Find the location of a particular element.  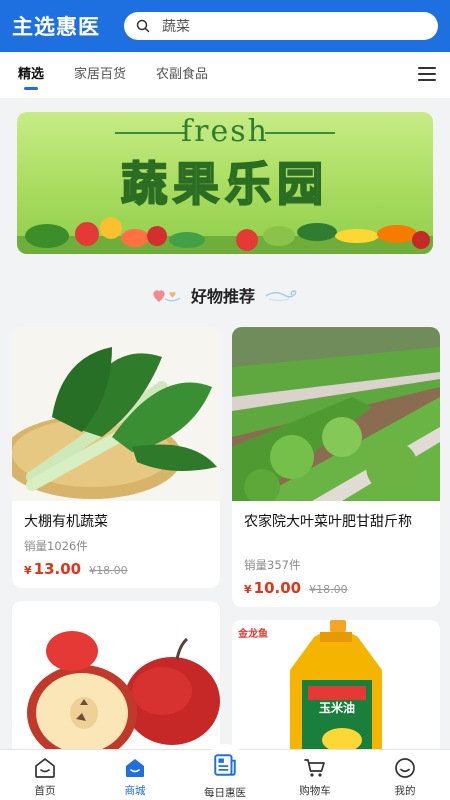

product-price: 13.00 is located at coordinates (57, 569).